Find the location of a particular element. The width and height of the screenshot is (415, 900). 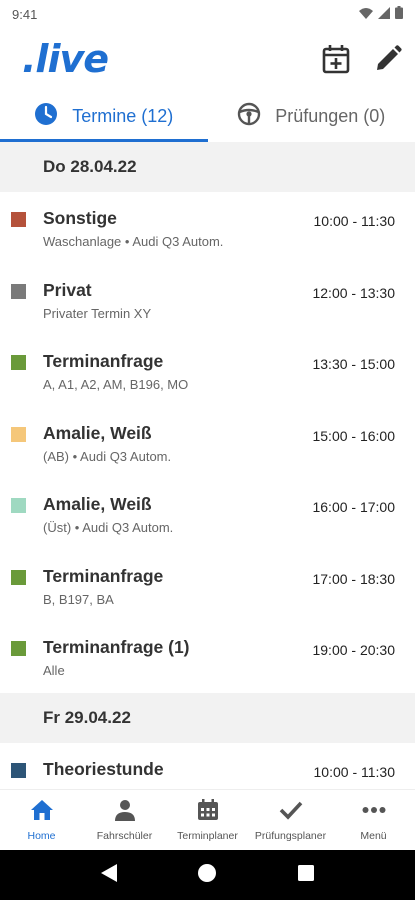

appointment-subtitle: B, B197, BA is located at coordinates (78, 599).